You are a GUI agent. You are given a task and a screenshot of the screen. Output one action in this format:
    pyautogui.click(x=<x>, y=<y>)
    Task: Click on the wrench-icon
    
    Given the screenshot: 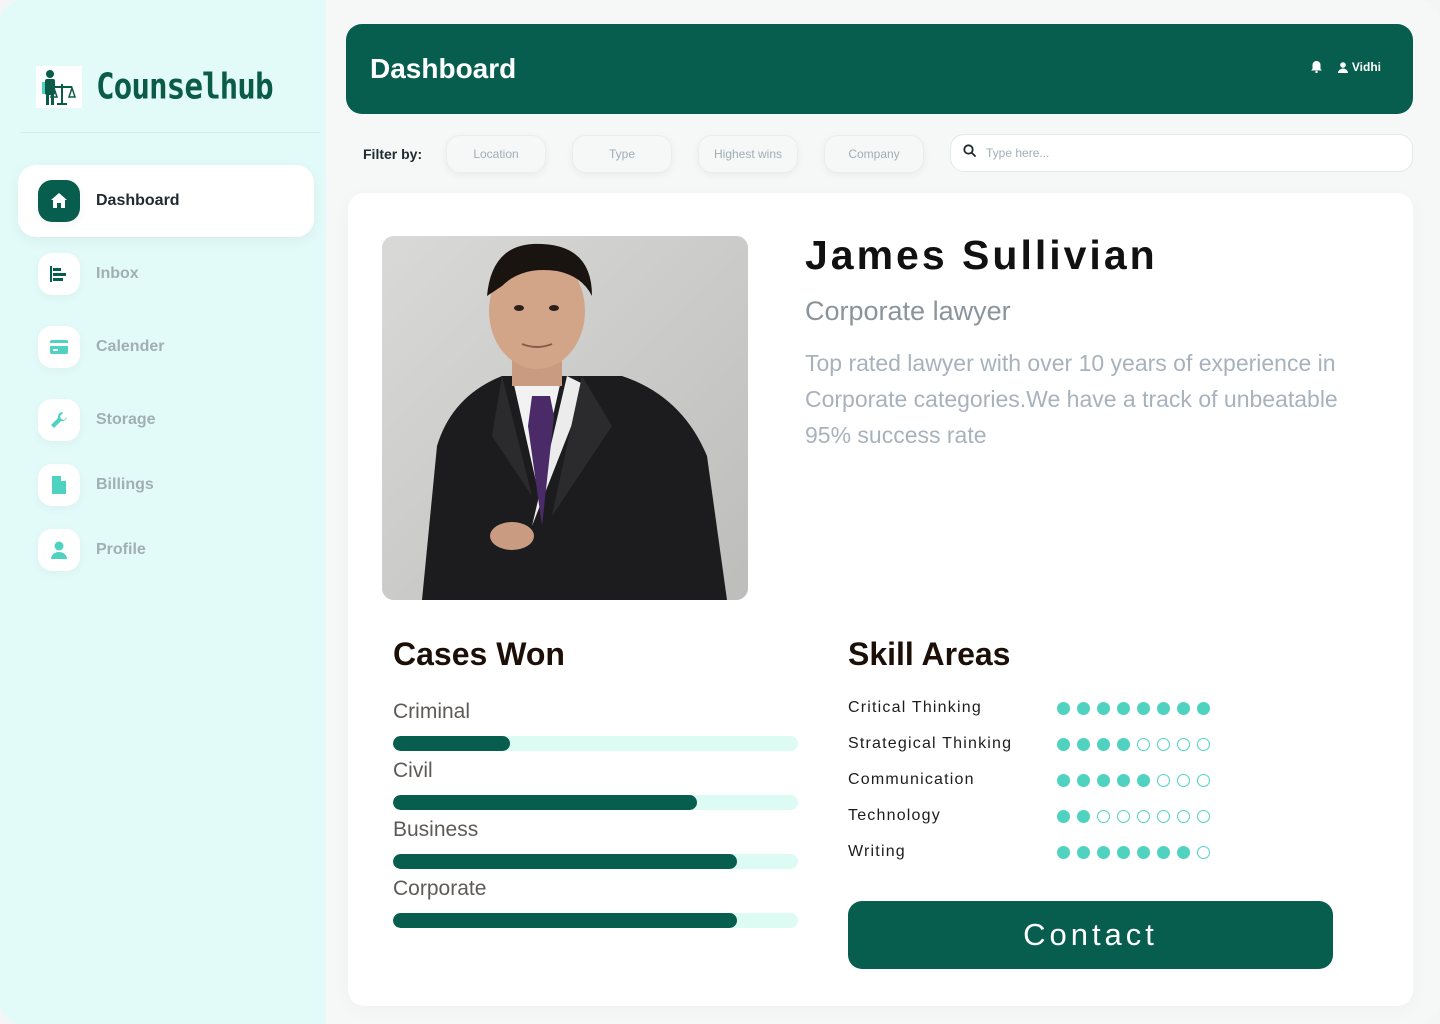 What is the action you would take?
    pyautogui.click(x=59, y=420)
    